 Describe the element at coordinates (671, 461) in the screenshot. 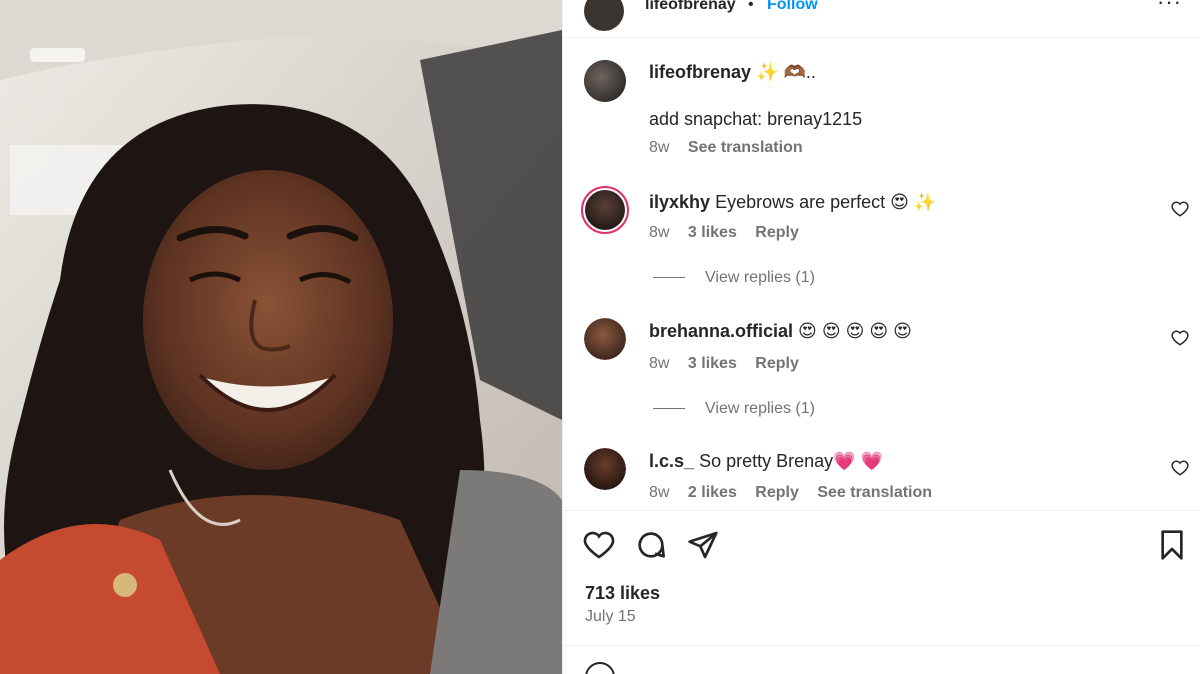

I see `comment-username: l.c.s_` at that location.